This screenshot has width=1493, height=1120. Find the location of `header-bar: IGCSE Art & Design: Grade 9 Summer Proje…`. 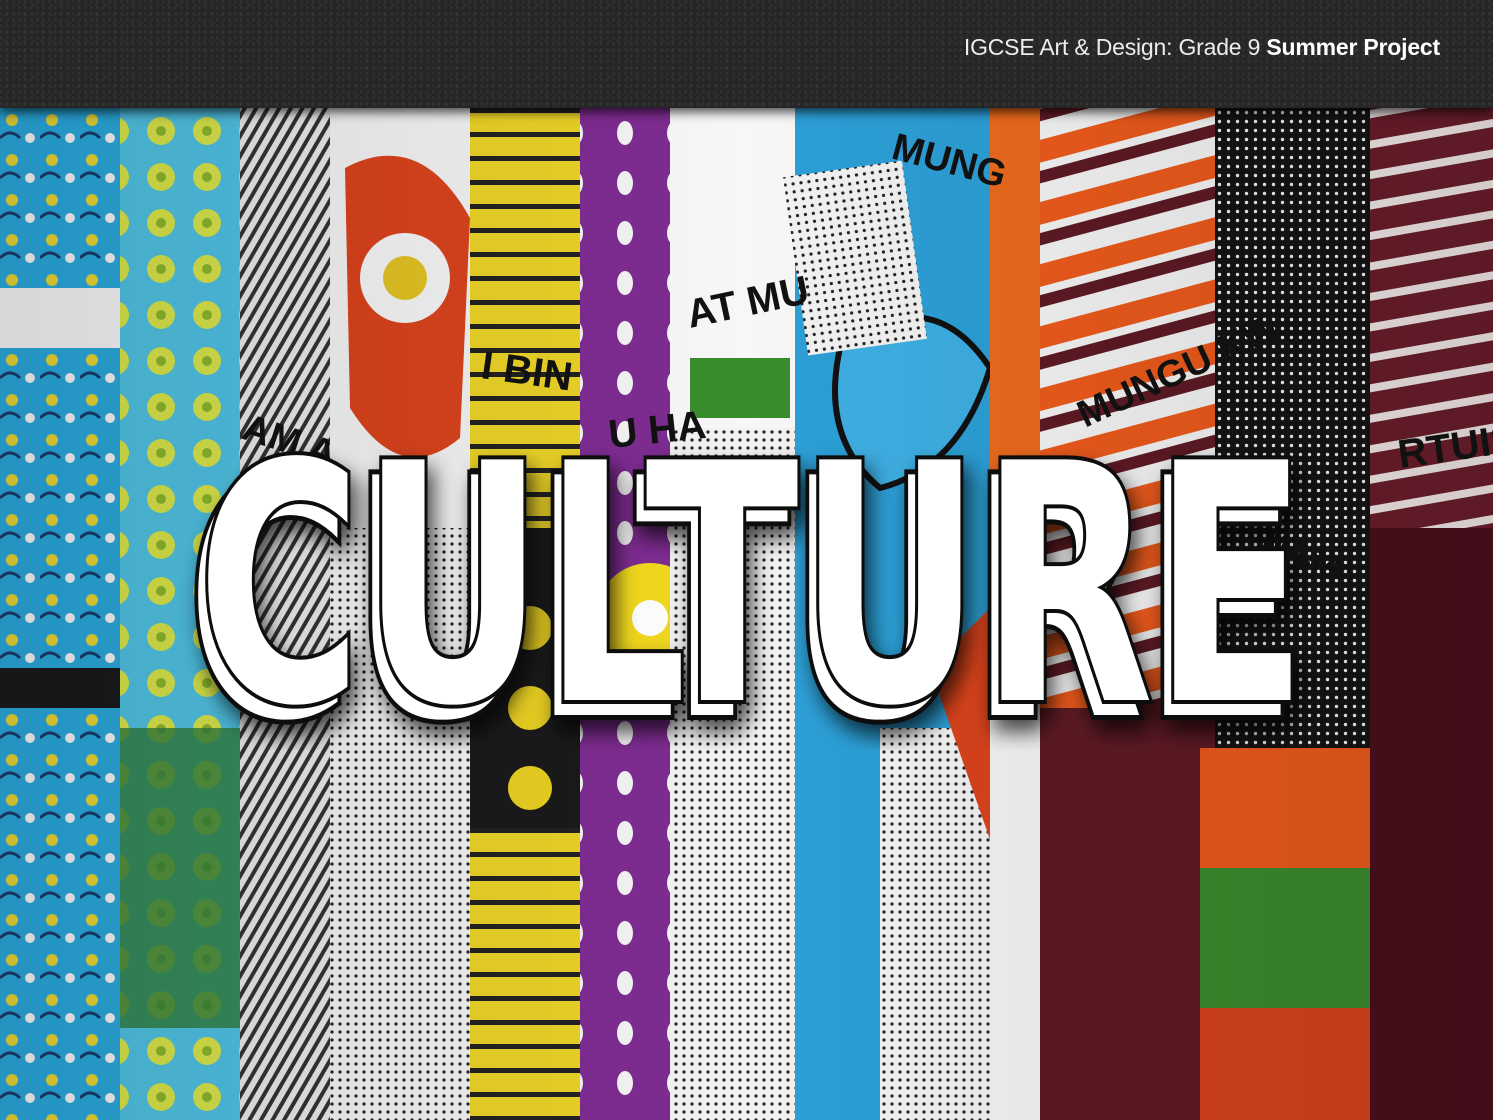

header-bar: IGCSE Art & Design: Grade 9 Summer Proje… is located at coordinates (746, 54).